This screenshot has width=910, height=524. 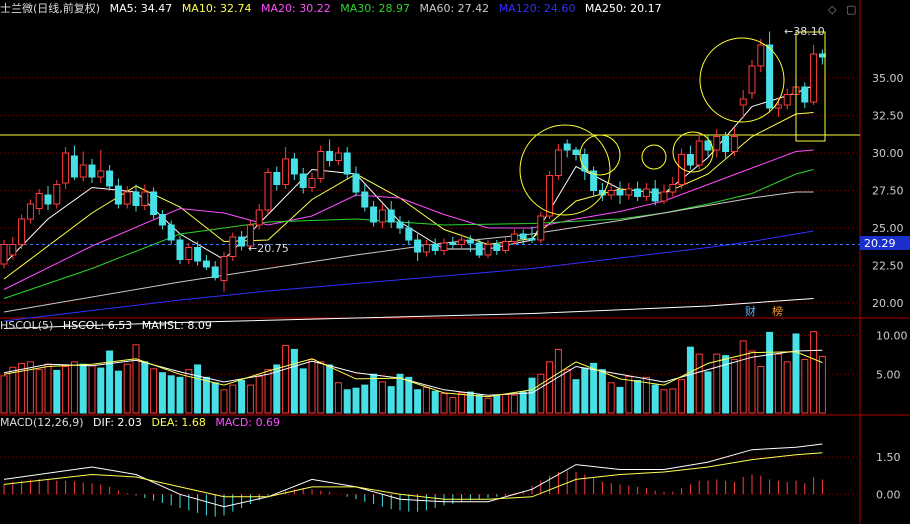 What do you see at coordinates (750, 311) in the screenshot?
I see `finance-badge: 财` at bounding box center [750, 311].